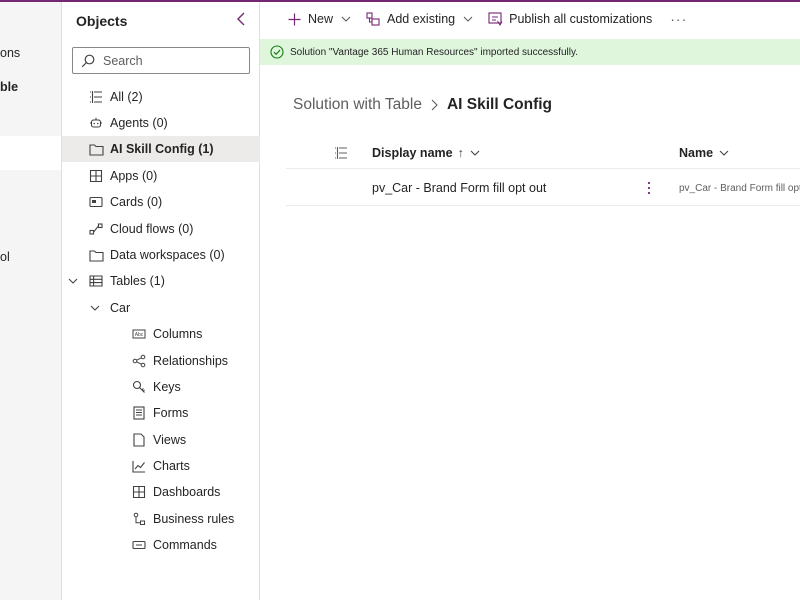 Image resolution: width=800 pixels, height=600 pixels. I want to click on left-nav-item: ons, so click(10, 53).